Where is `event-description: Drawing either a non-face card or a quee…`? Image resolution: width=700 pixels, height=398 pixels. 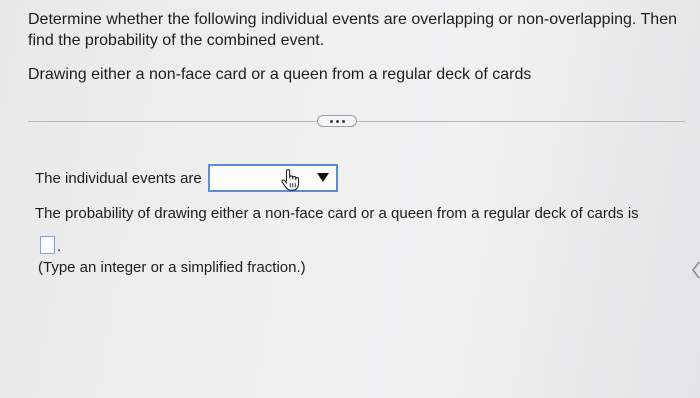
event-description: Drawing either a non-face card or a quee… is located at coordinates (280, 74).